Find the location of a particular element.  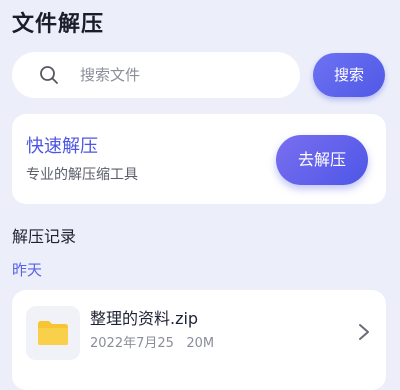

file-date: 2022年7月25 is located at coordinates (132, 343).